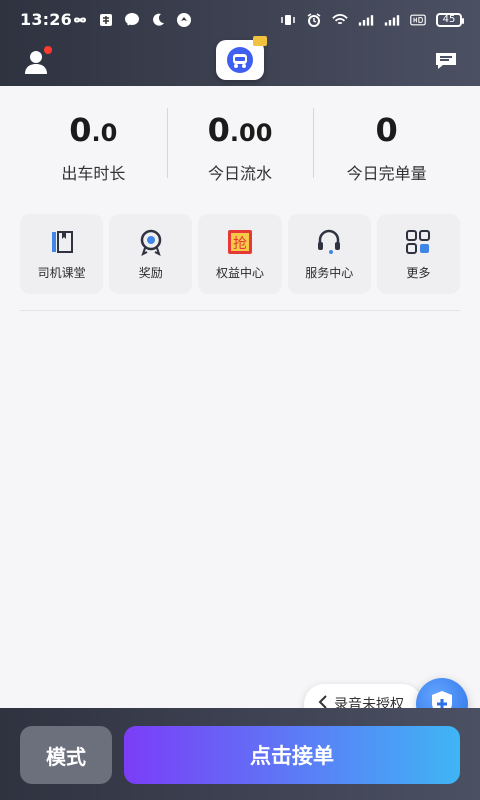 The image size is (480, 800). What do you see at coordinates (66, 755) in the screenshot?
I see `mode-button: 模式` at bounding box center [66, 755].